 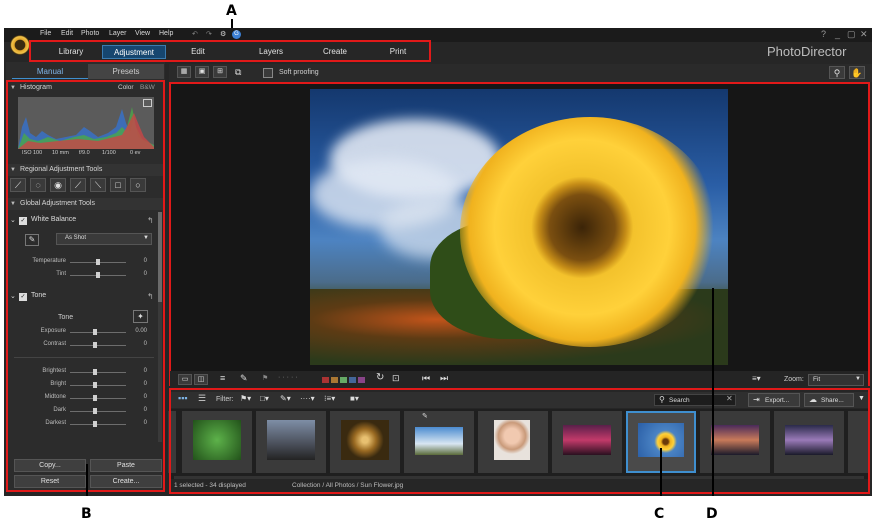 I want to click on paste-button: Paste, so click(x=126, y=465).